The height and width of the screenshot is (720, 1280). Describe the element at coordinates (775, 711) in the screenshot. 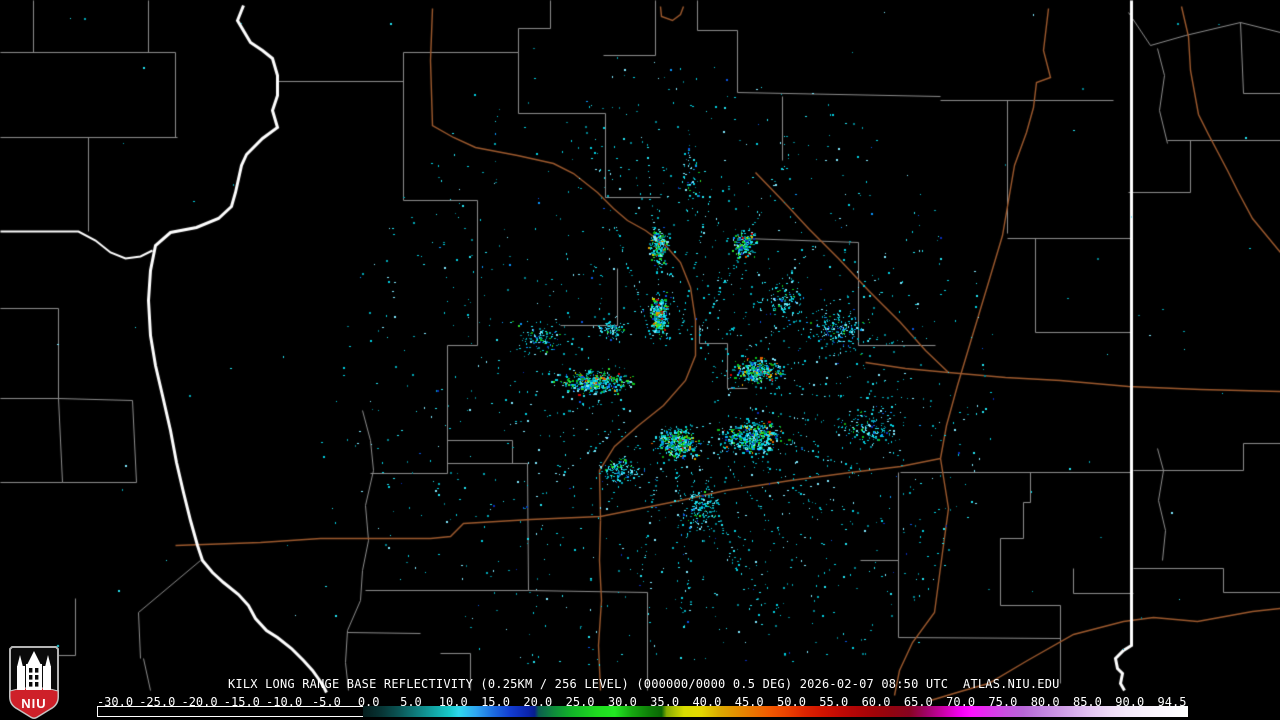

I see `colorbar-gradient` at that location.